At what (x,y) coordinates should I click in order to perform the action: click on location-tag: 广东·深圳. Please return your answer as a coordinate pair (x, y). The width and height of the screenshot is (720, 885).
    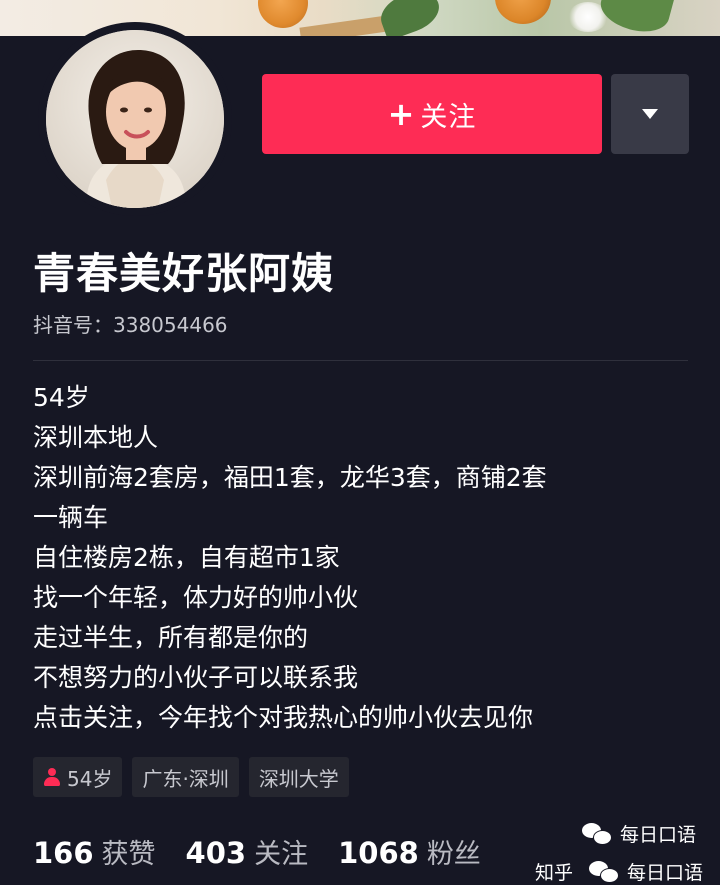
    Looking at the image, I should click on (185, 777).